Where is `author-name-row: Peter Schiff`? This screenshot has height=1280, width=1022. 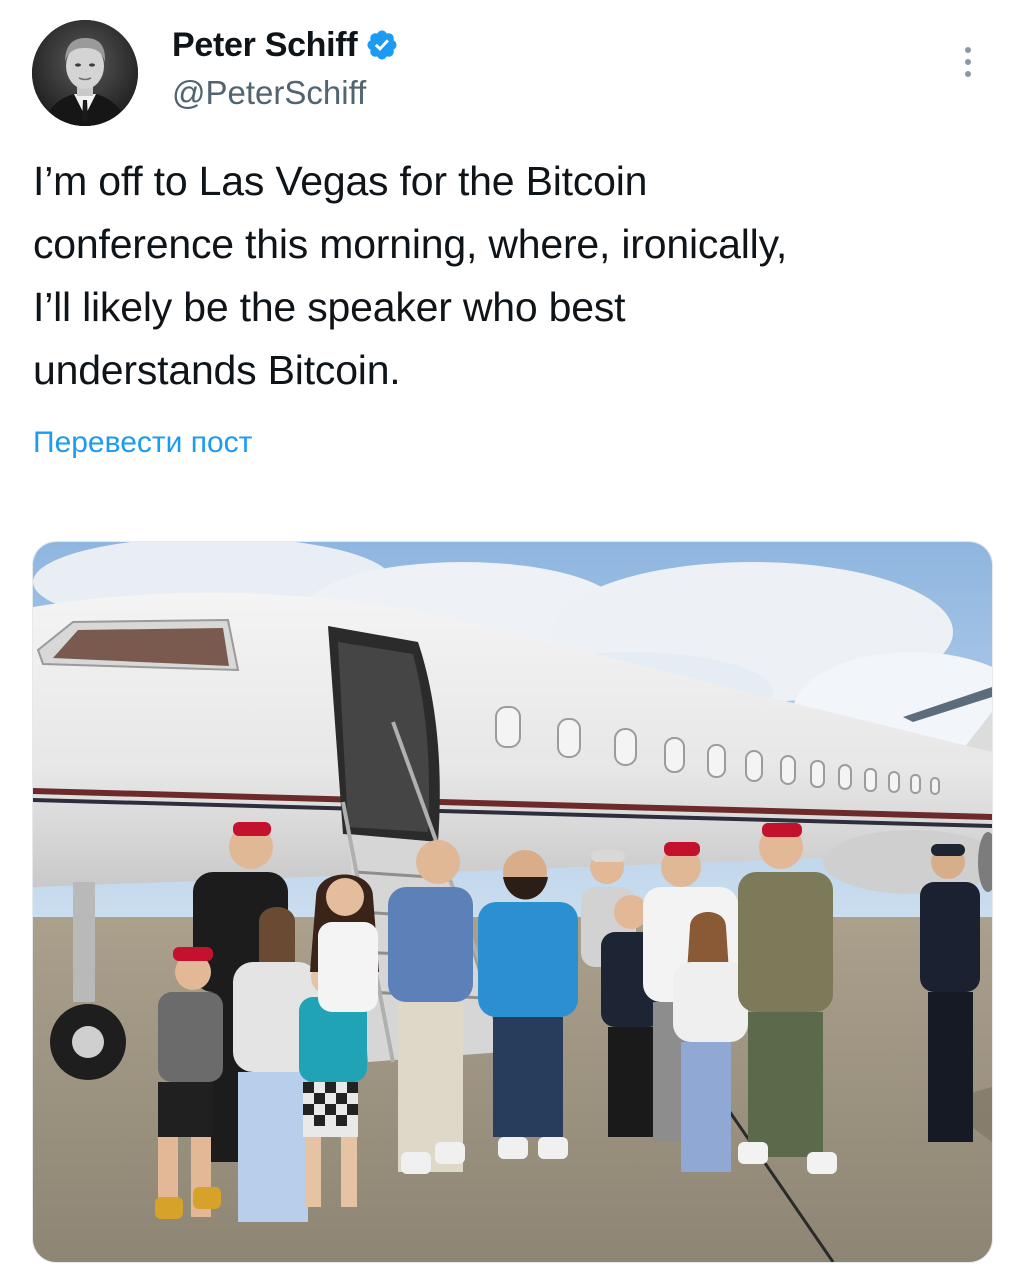 author-name-row: Peter Schiff is located at coordinates (285, 45).